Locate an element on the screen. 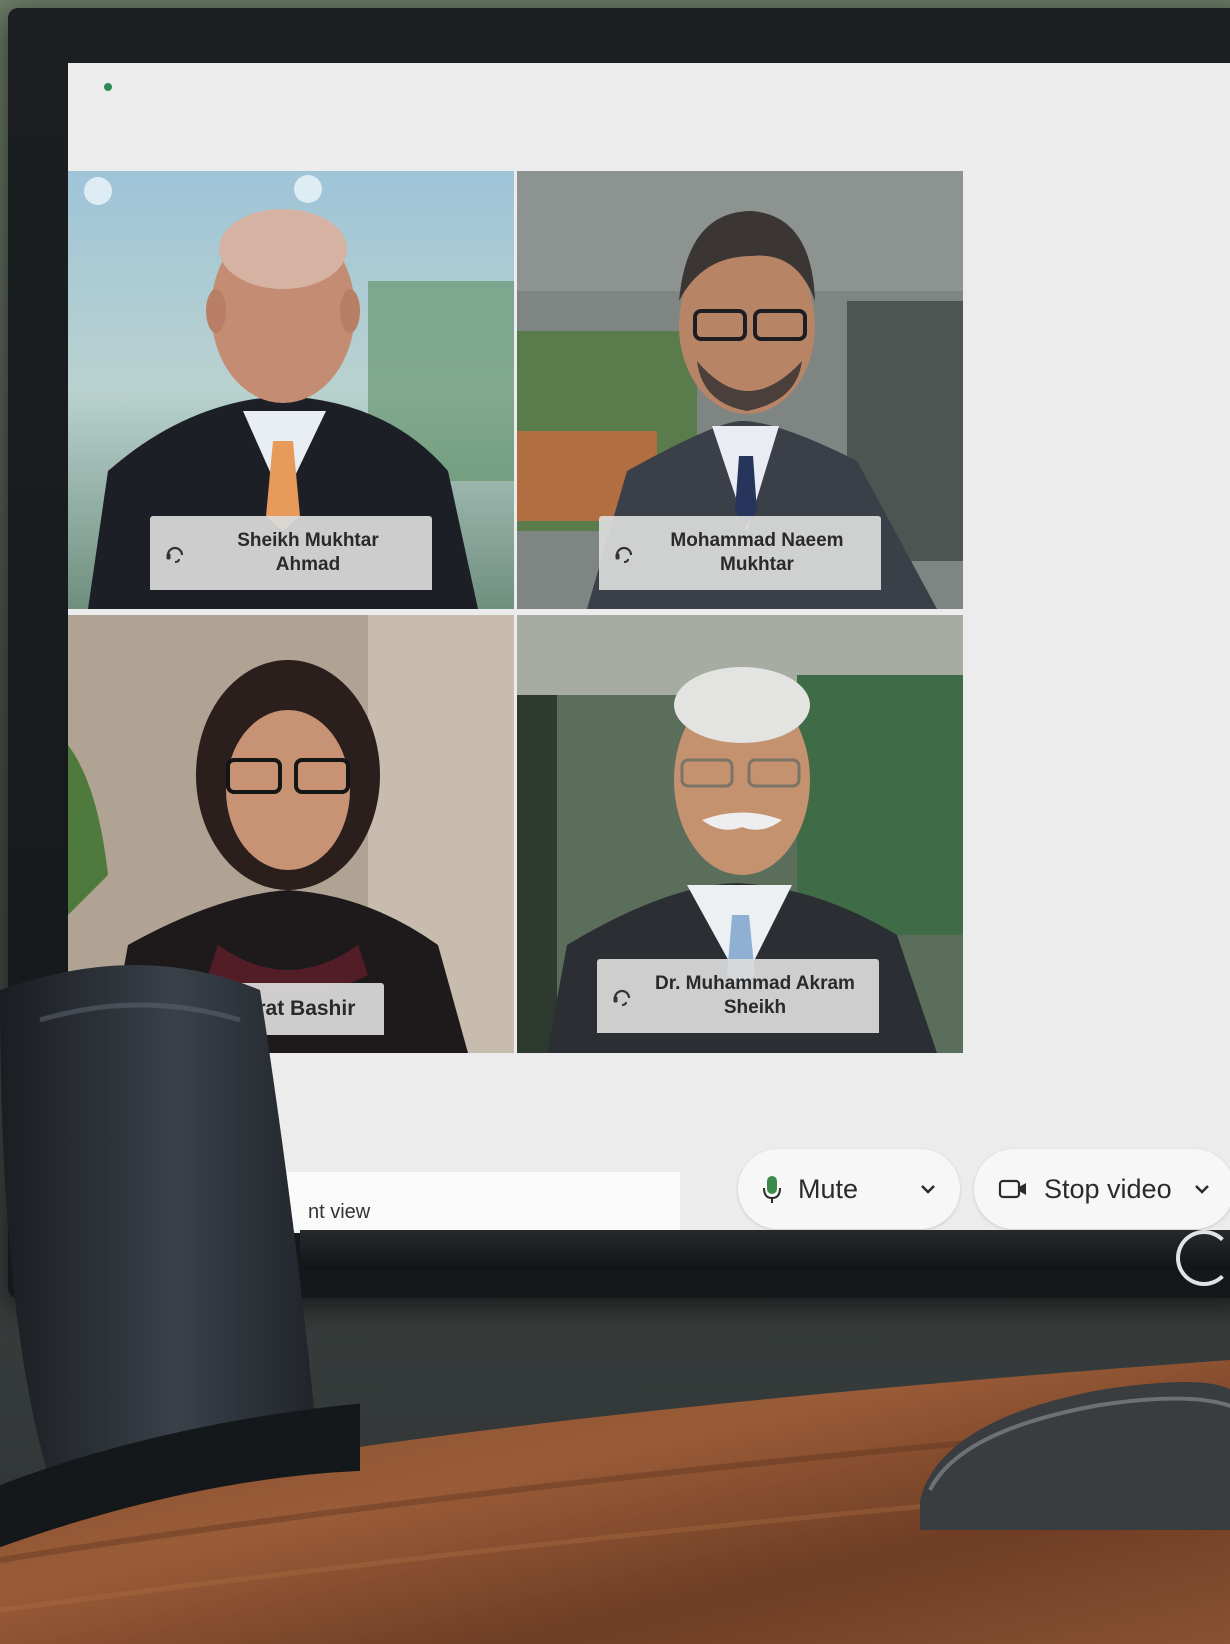 This screenshot has width=1230, height=1644. stop-video-button: Stop video is located at coordinates (1102, 1189).